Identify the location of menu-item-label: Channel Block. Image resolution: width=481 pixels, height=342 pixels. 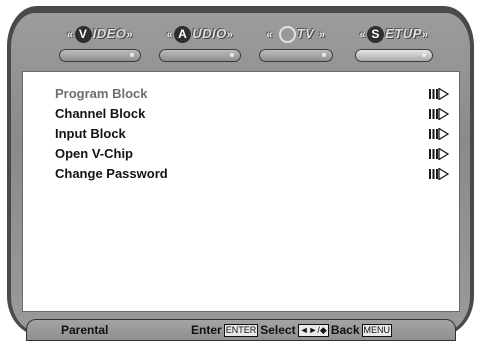
(100, 113).